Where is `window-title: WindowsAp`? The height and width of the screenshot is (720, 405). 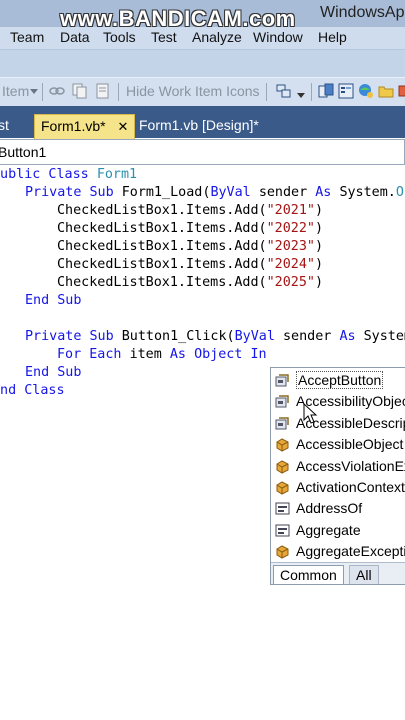
window-title: WindowsAp is located at coordinates (362, 12).